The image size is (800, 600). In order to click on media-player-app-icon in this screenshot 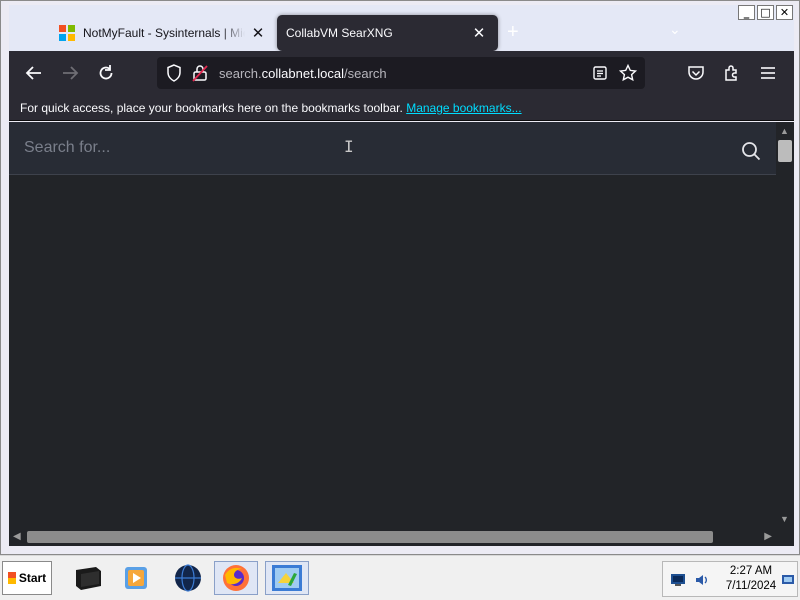, I will do `click(136, 578)`.